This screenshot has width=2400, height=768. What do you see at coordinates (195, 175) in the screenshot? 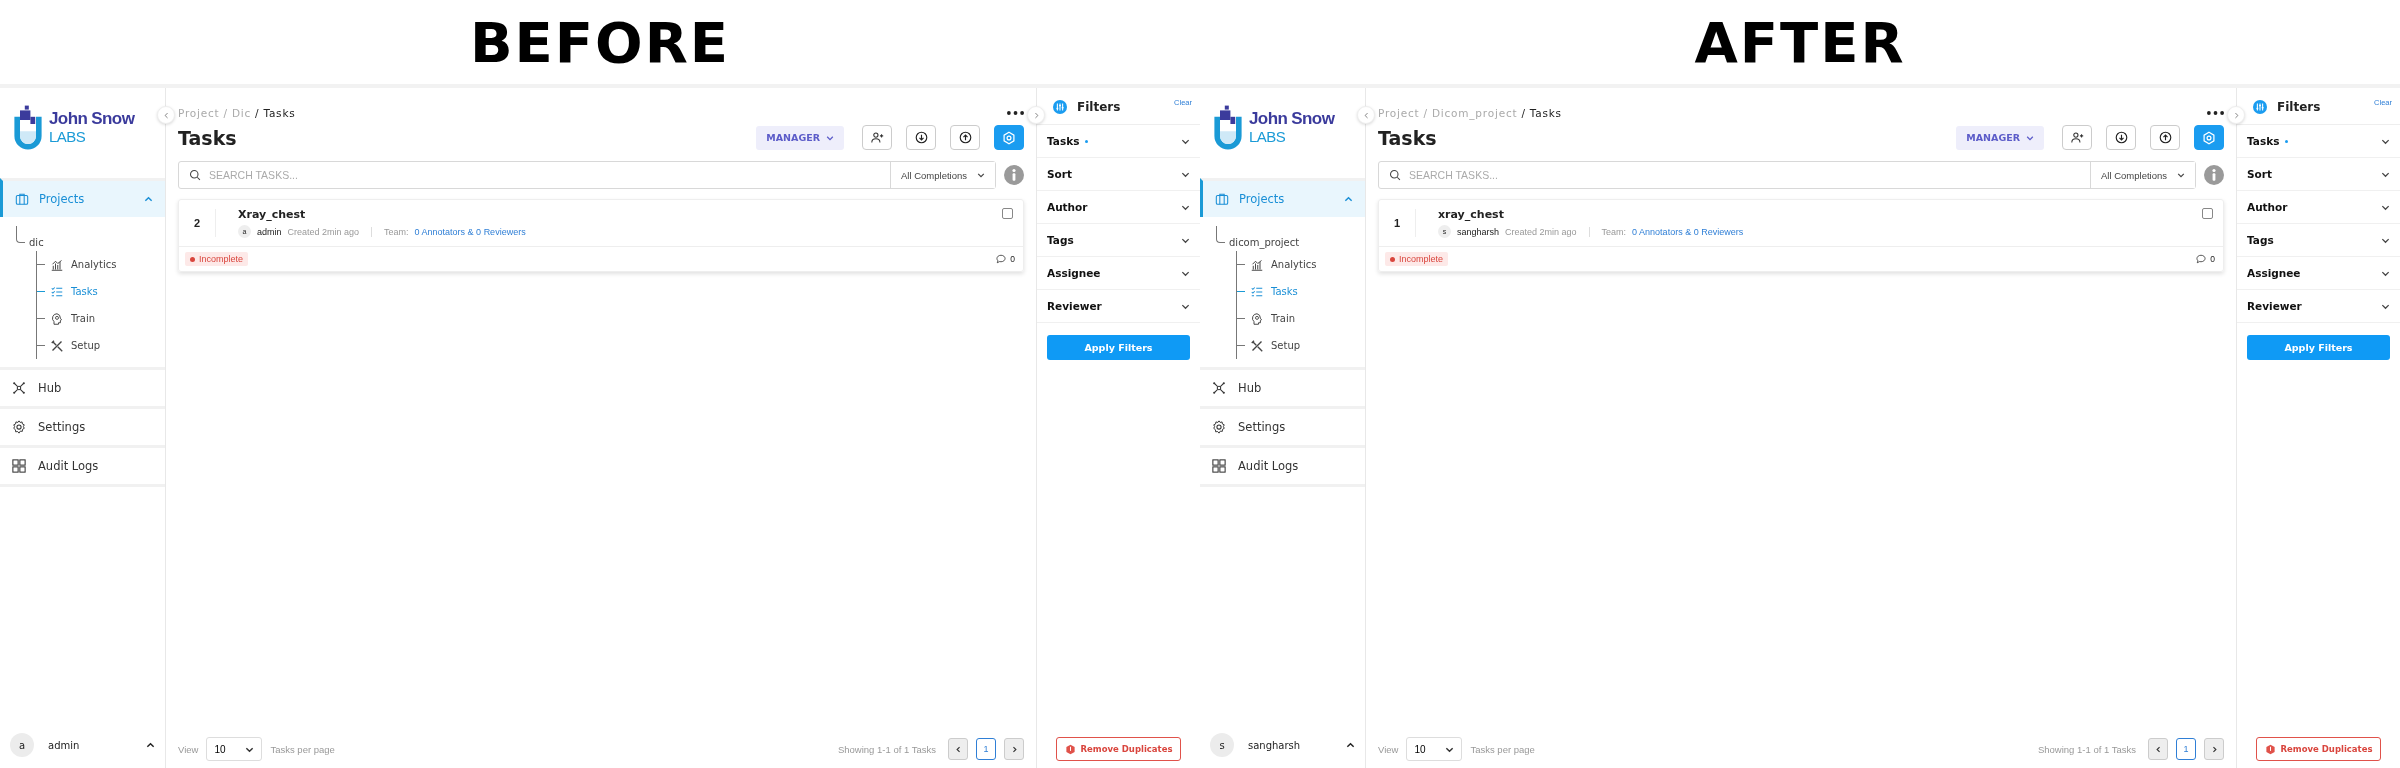
I see `search-icon` at bounding box center [195, 175].